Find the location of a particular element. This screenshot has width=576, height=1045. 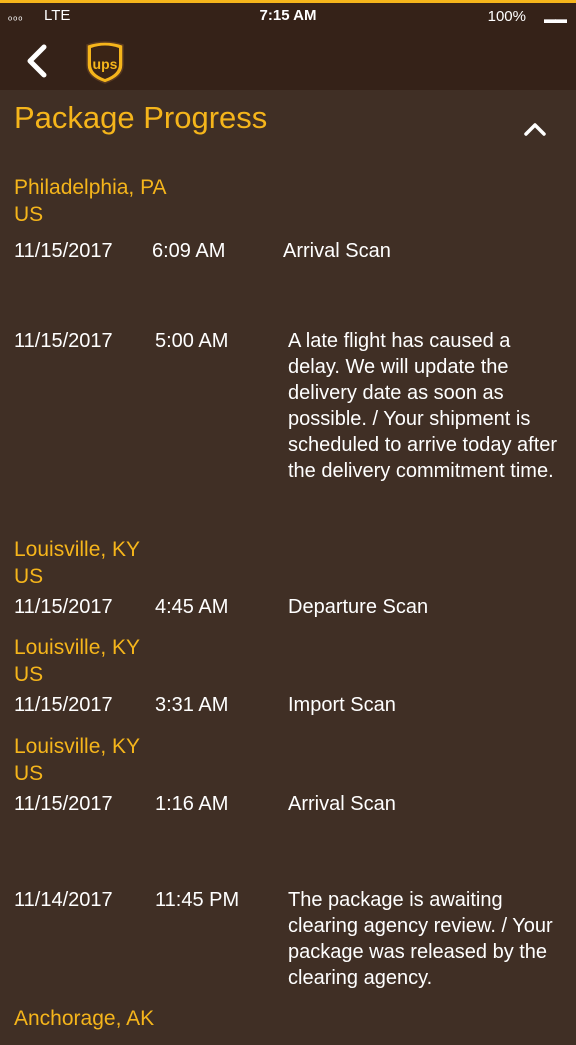

event-time: 1:16 AM is located at coordinates (192, 804).